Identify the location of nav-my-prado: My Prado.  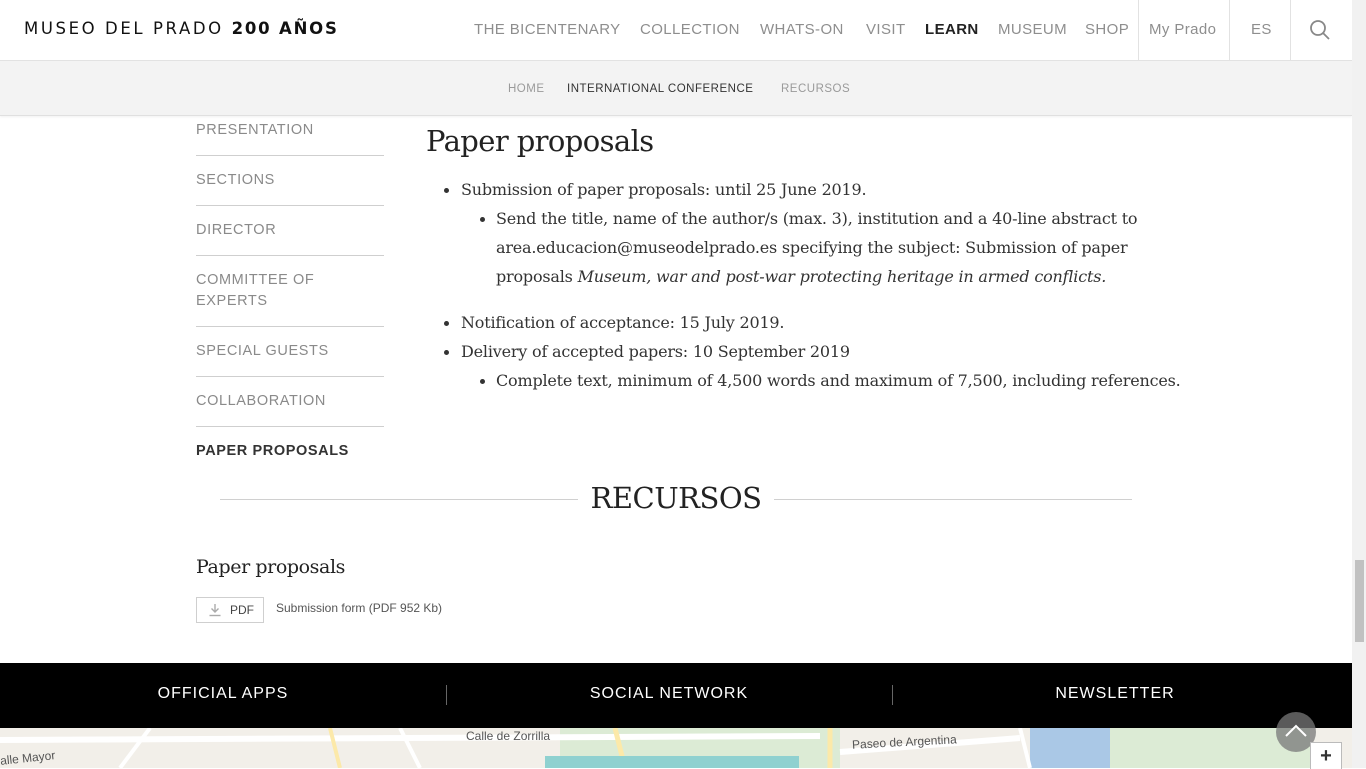
(1182, 30).